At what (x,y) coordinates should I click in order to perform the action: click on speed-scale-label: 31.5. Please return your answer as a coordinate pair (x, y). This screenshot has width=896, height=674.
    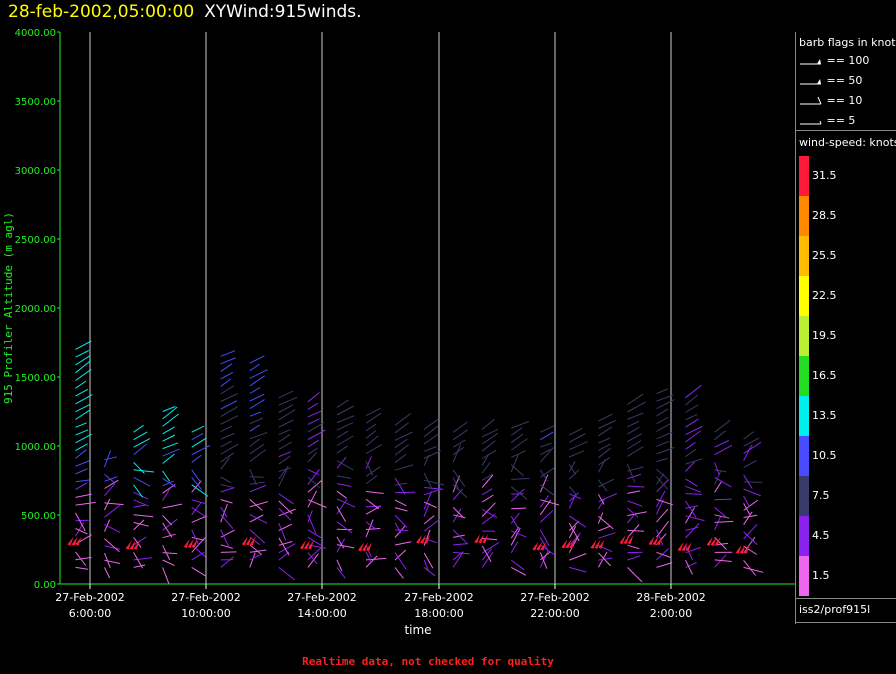
    Looking at the image, I should click on (824, 175).